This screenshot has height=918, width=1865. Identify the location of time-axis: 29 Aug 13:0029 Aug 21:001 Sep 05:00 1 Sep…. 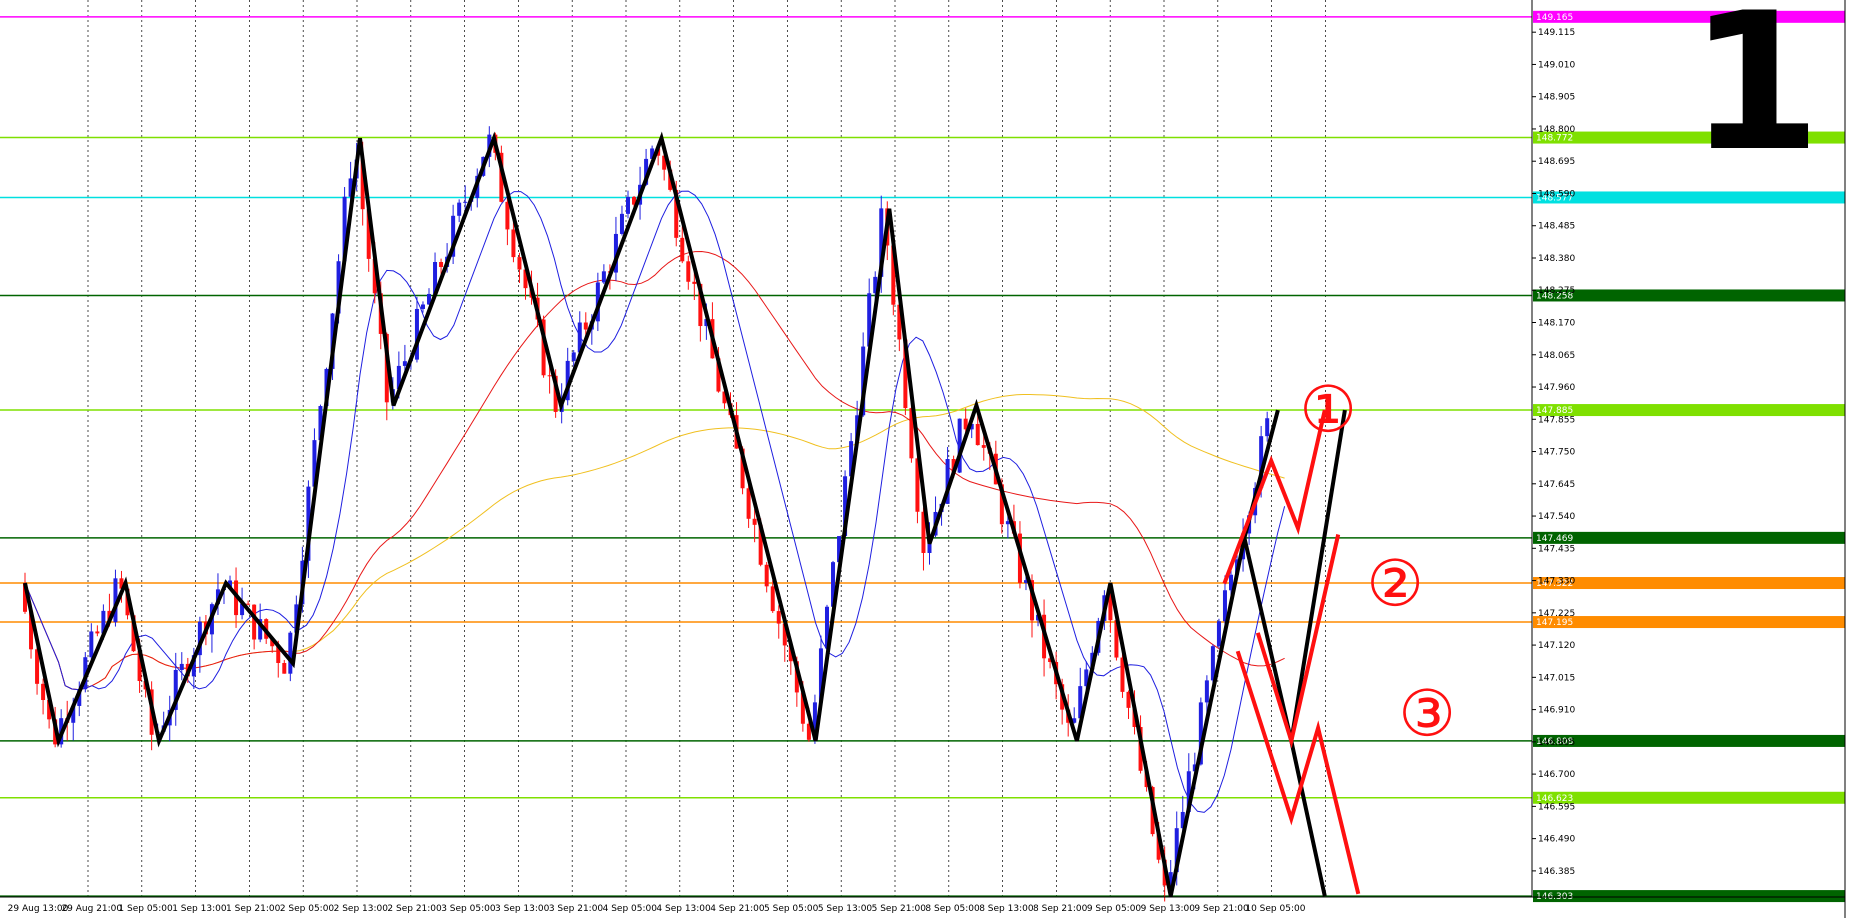
(657, 909).